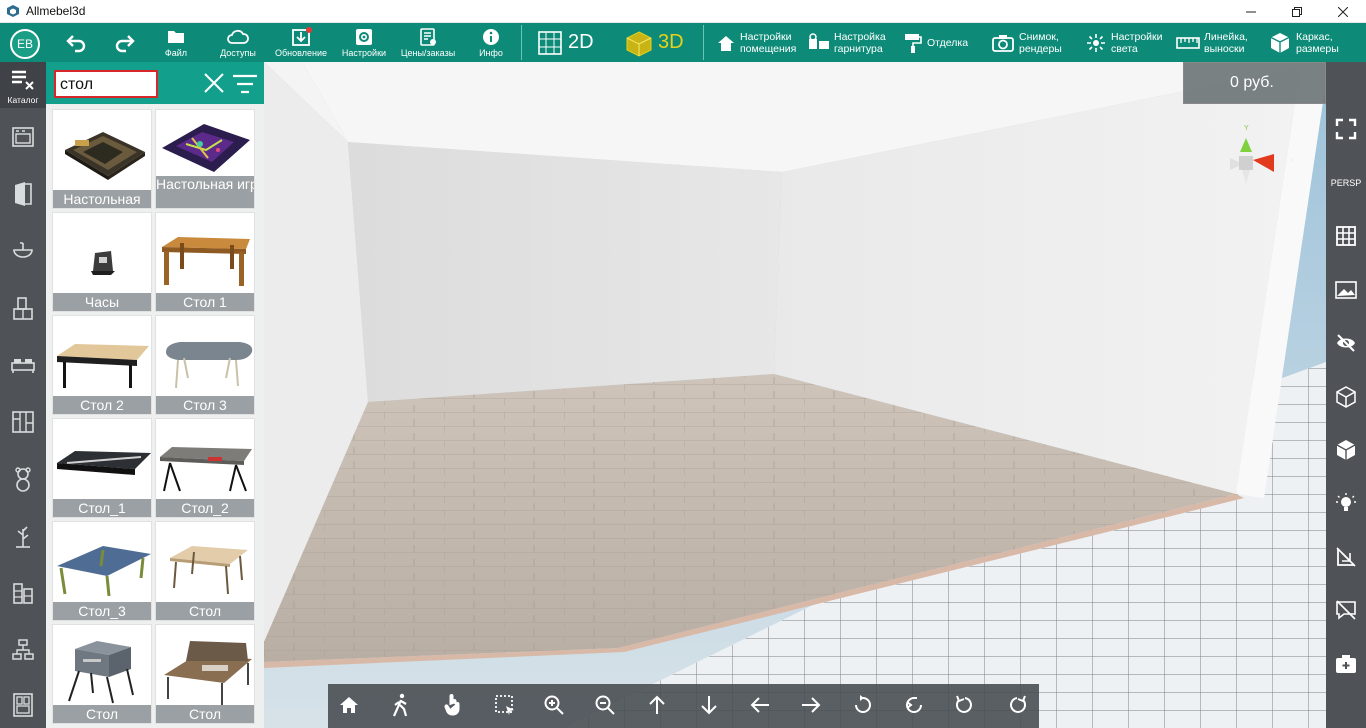 The height and width of the screenshot is (728, 1366). Describe the element at coordinates (13, 11) in the screenshot. I see `app-logo-icon` at that location.